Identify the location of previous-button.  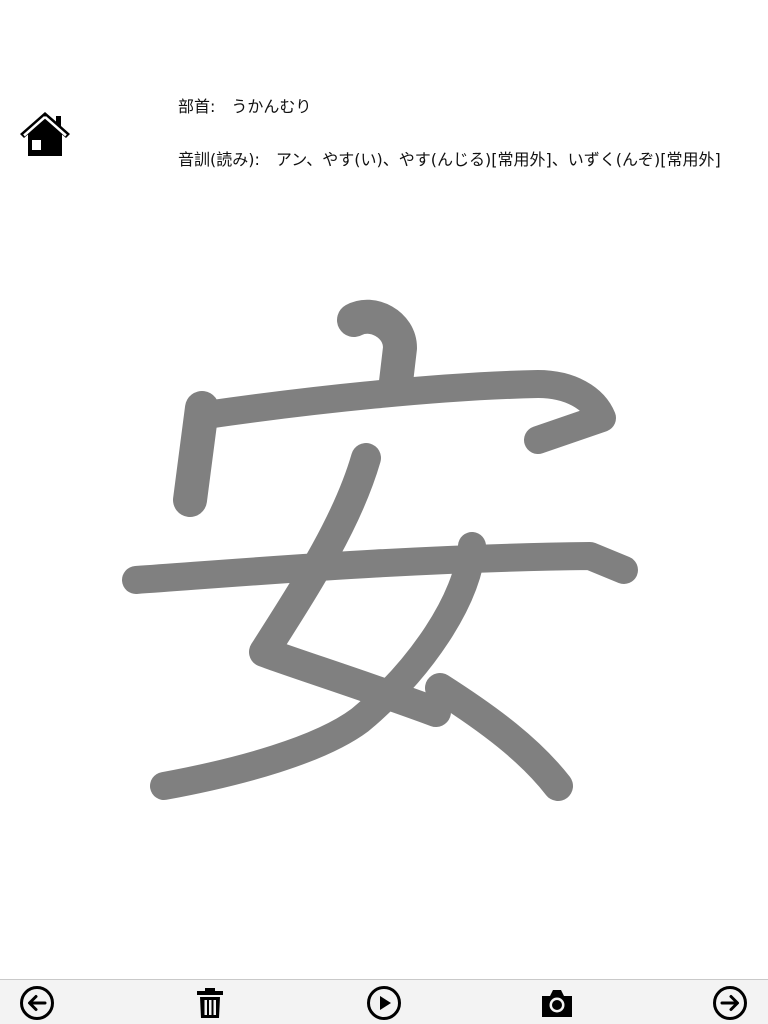
(37, 1003).